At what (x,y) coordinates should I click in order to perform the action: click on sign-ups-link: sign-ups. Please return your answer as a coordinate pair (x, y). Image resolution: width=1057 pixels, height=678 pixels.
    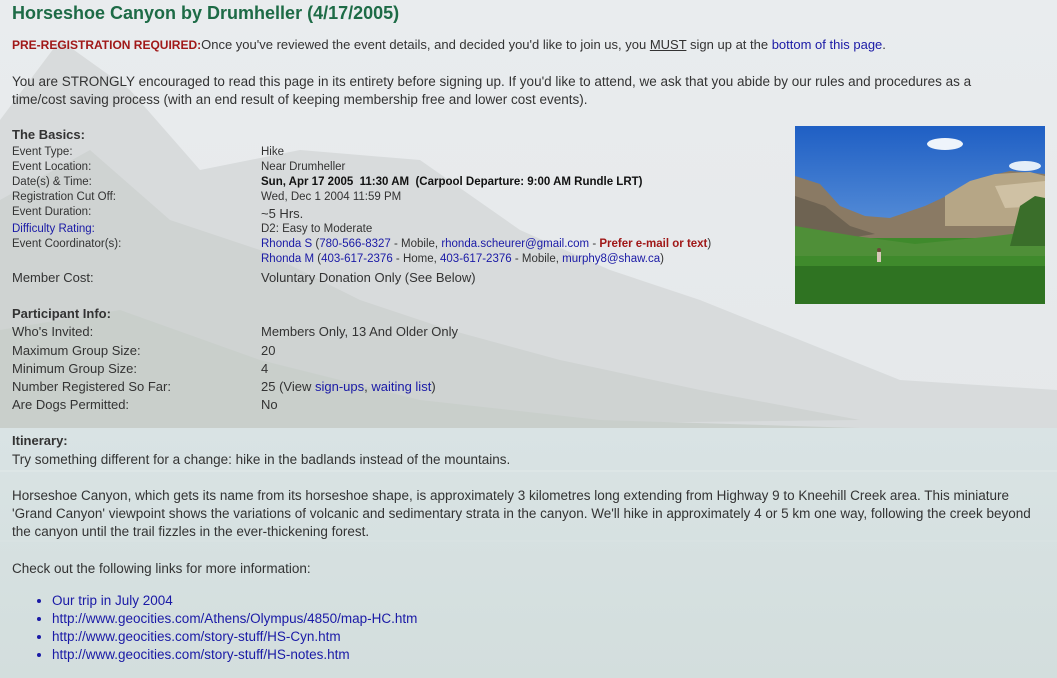
    Looking at the image, I should click on (339, 386).